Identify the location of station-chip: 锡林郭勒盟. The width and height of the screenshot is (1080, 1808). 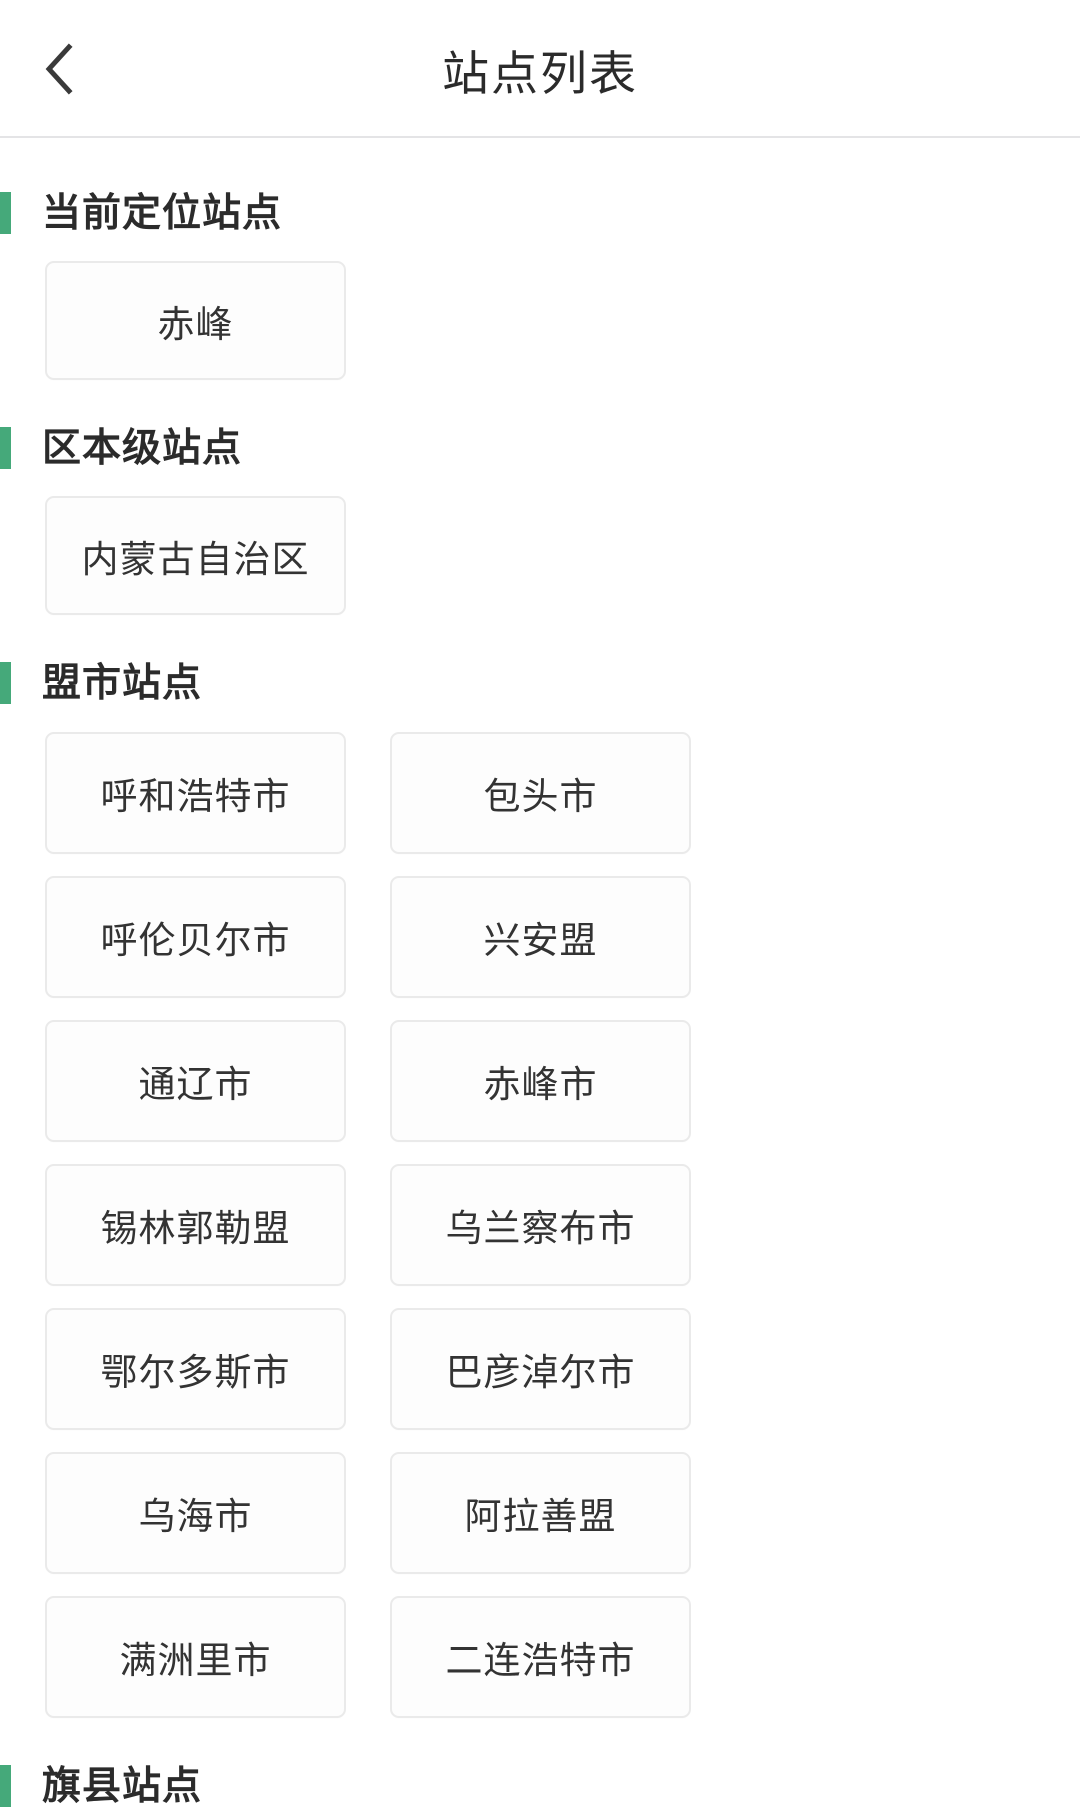
(195, 1225).